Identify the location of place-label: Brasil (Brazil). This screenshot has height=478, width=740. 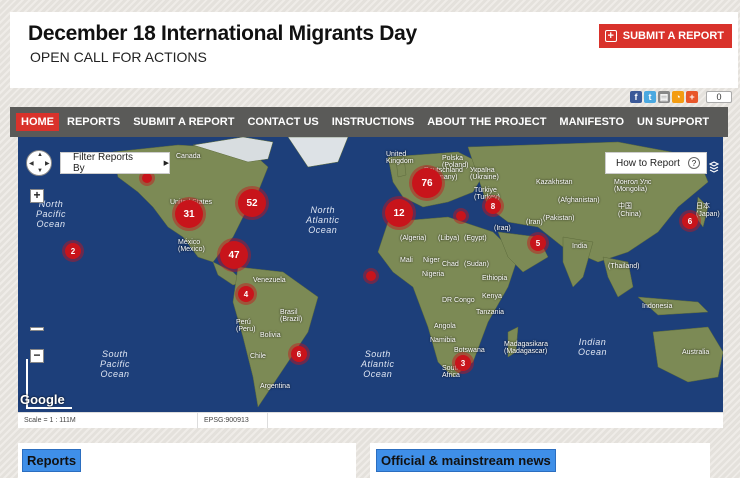
(291, 316).